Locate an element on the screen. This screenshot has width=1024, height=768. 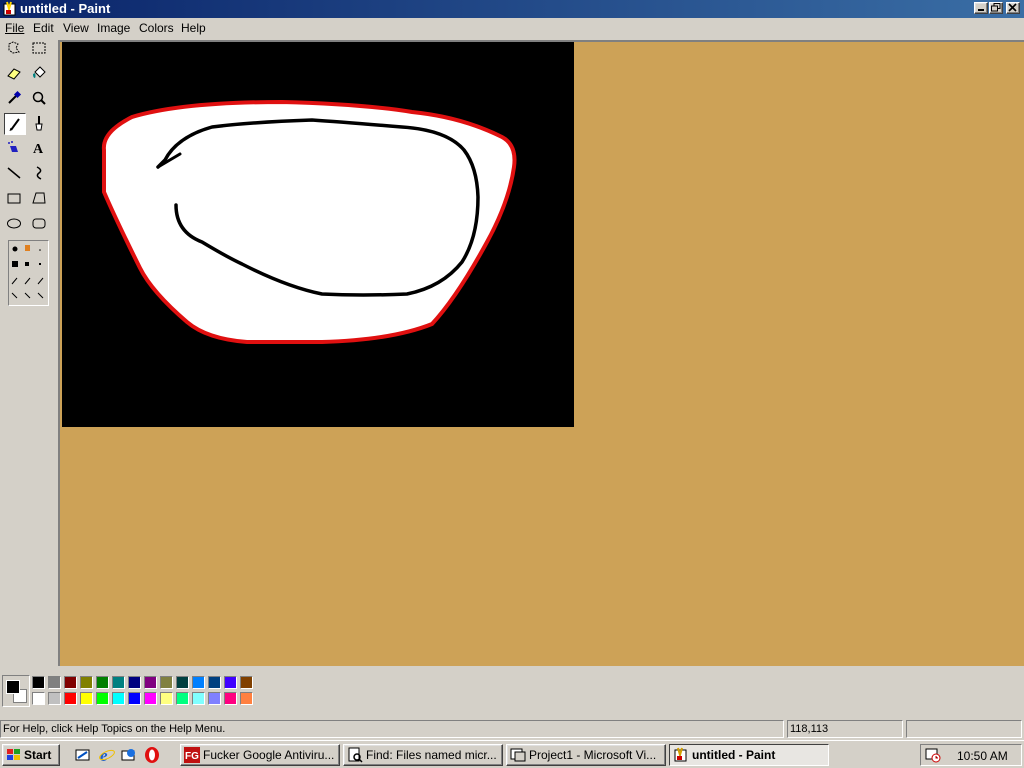
tool-airbrush is located at coordinates (15, 149).